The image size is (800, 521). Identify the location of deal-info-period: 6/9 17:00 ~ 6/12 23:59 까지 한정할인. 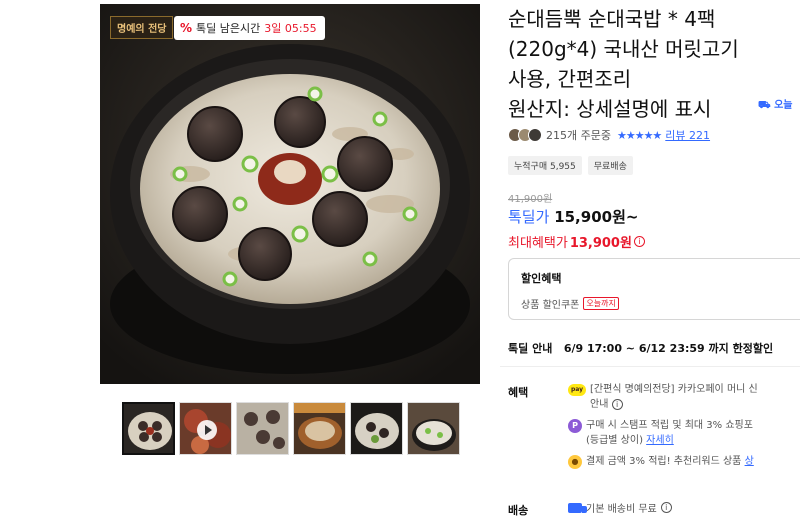
(668, 348).